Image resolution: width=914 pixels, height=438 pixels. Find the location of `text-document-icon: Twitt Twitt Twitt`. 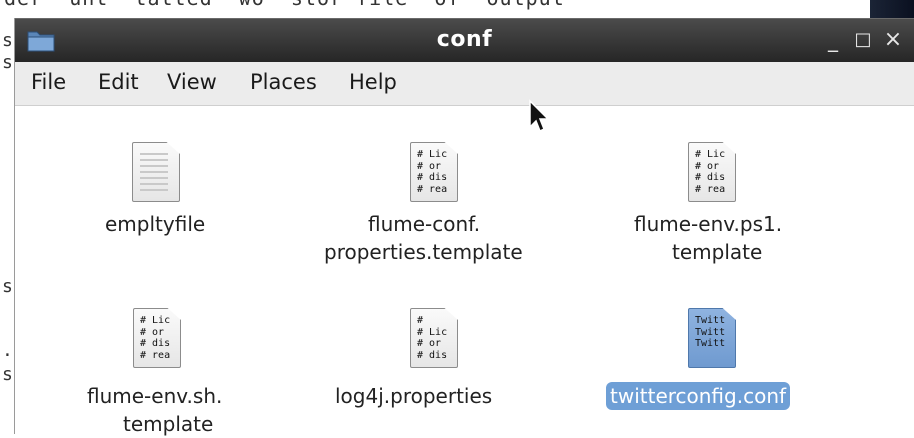

text-document-icon: Twitt Twitt Twitt is located at coordinates (712, 338).